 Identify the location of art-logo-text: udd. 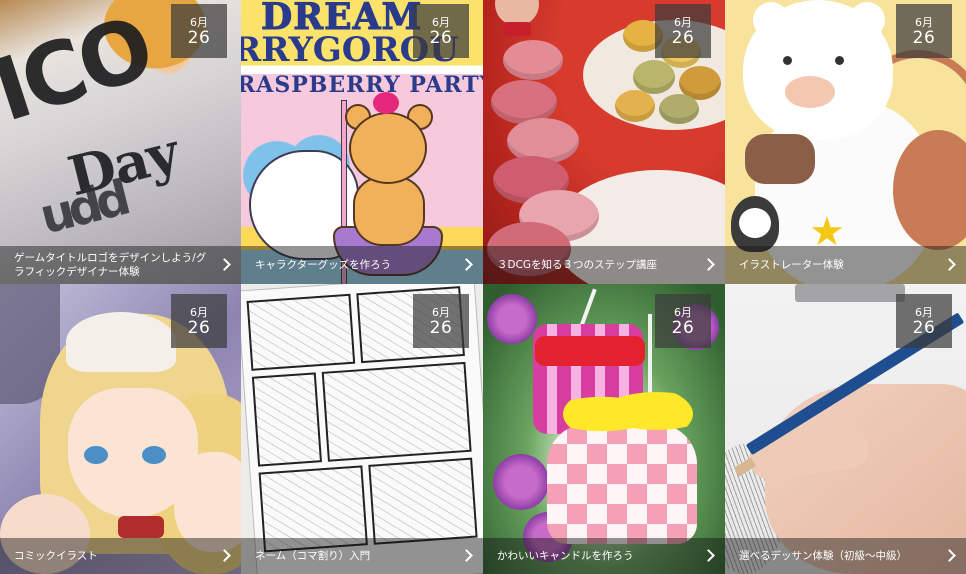
(82, 208).